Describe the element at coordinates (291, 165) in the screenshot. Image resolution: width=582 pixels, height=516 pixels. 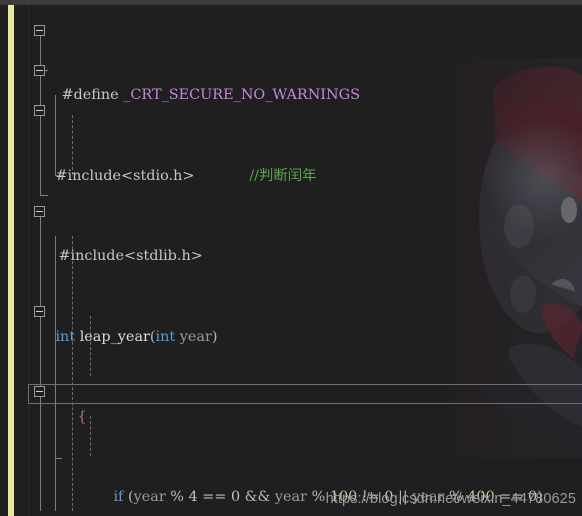
I see `code-line: #include<stdio.h> //判断闰年` at that location.